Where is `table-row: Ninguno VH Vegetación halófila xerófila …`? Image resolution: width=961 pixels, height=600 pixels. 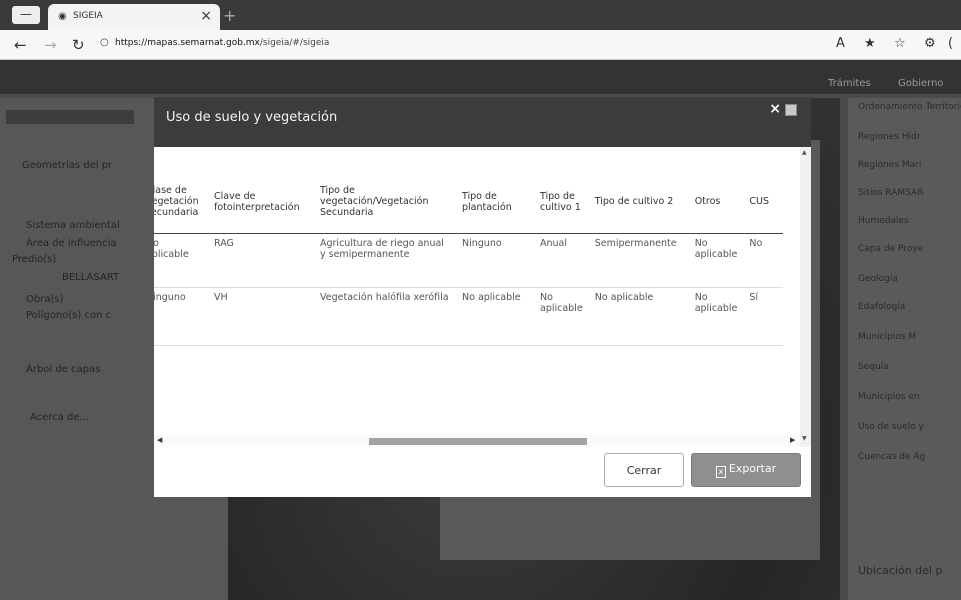
table-row: Ninguno VH Vegetación halófila xerófila … is located at coordinates (469, 316).